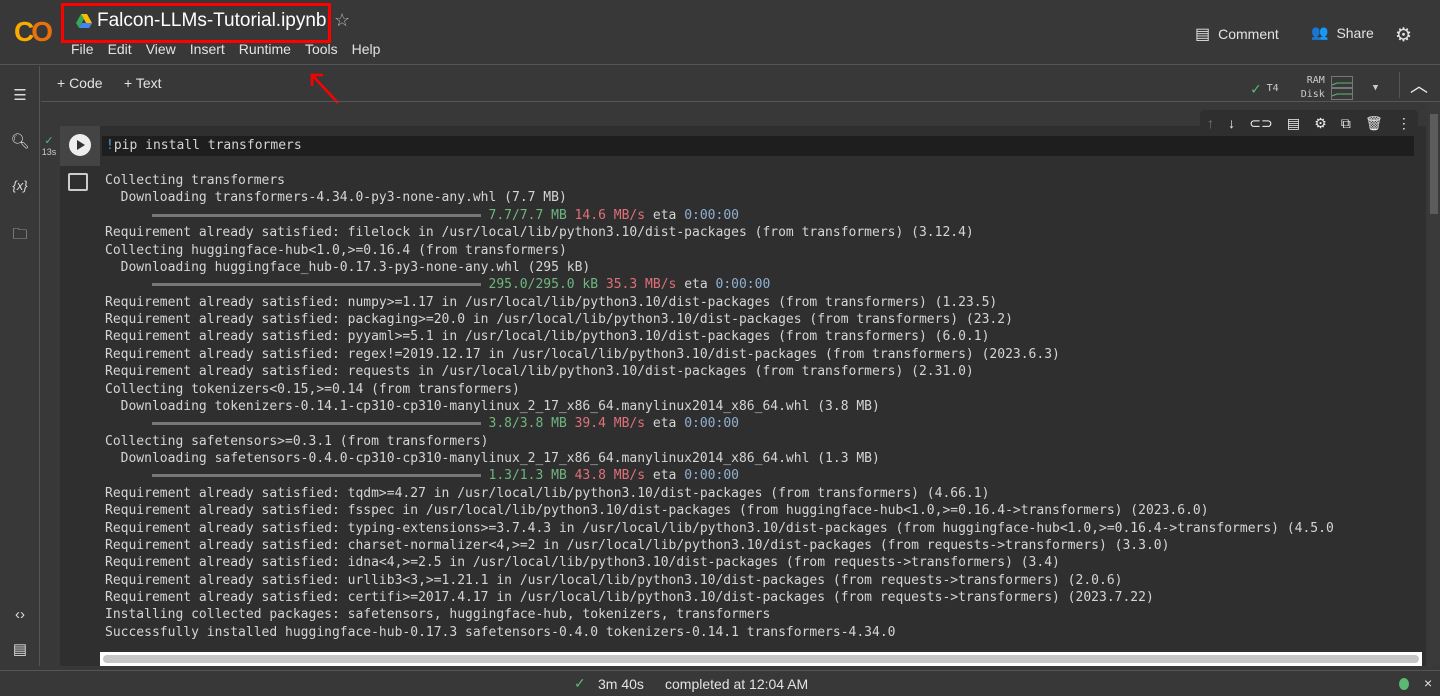 The width and height of the screenshot is (1440, 696). I want to click on left-sidebar: ☰ 🔍︎ {x} 🗀 ‹› ▤, so click(20, 366).